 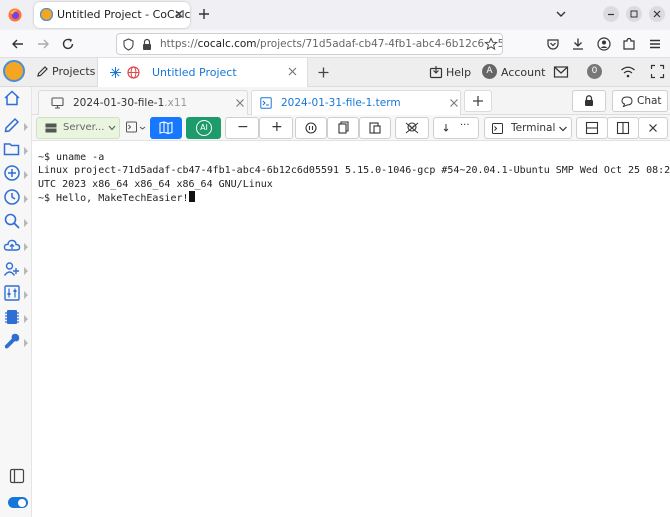 What do you see at coordinates (17, 151) in the screenshot?
I see `sidebar-item-files` at bounding box center [17, 151].